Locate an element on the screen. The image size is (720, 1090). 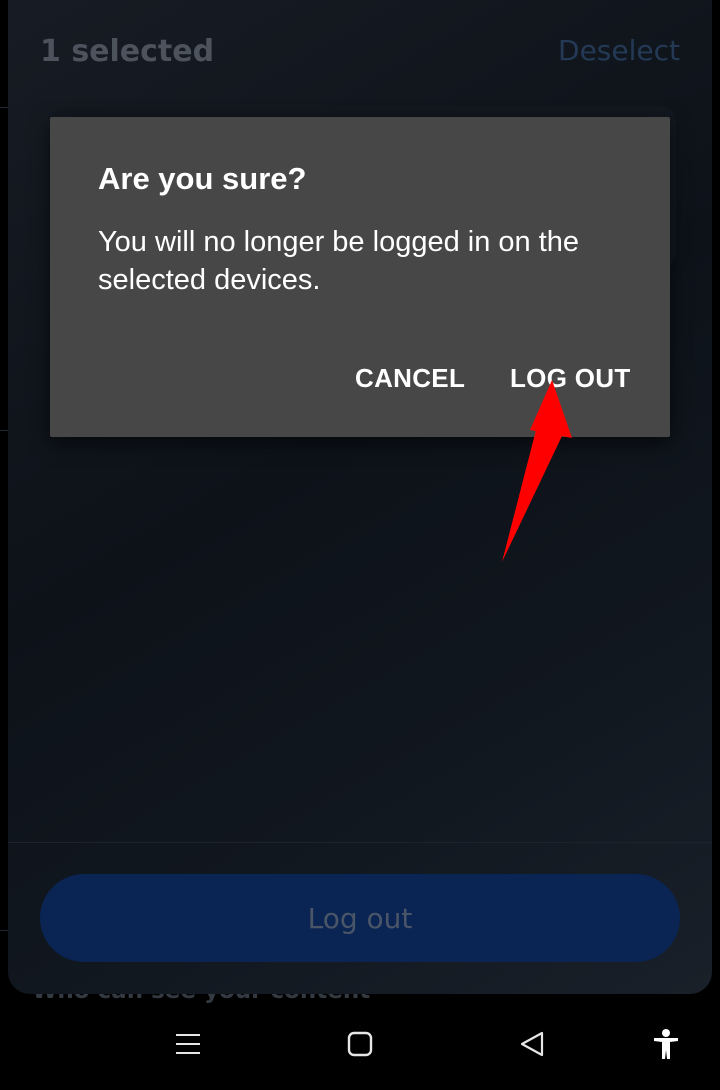
system-navigation-bar is located at coordinates (360, 1042).